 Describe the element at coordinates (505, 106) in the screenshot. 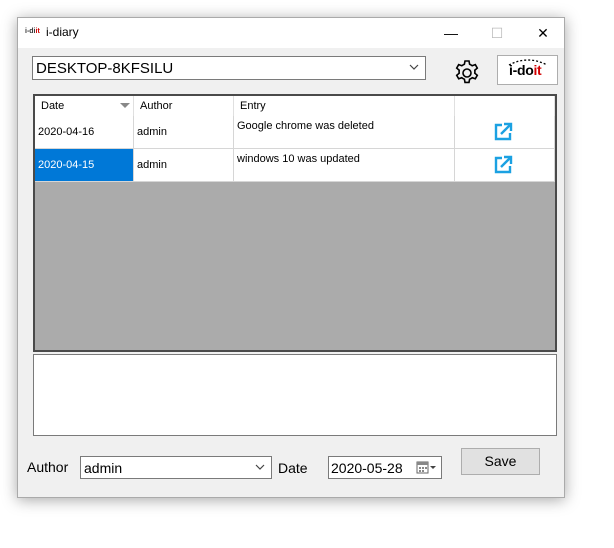

I see `column-header-action` at that location.